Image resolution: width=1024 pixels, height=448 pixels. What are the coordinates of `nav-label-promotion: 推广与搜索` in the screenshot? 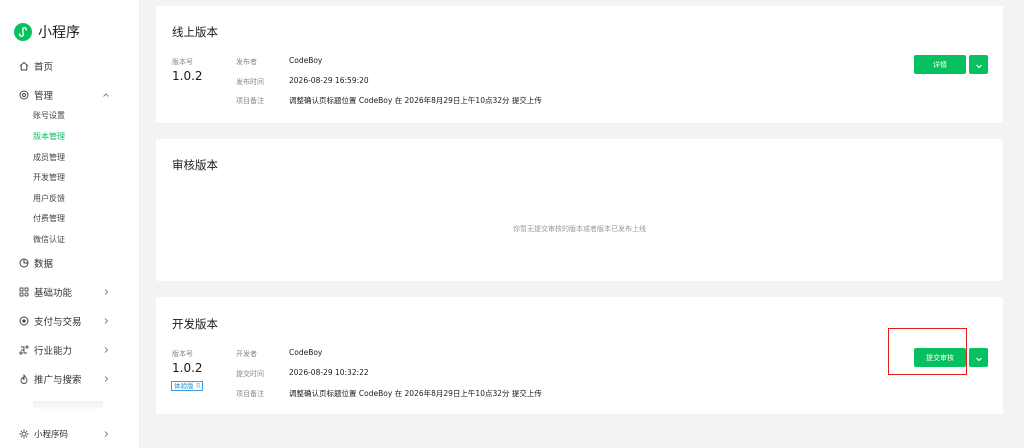 It's located at (58, 380).